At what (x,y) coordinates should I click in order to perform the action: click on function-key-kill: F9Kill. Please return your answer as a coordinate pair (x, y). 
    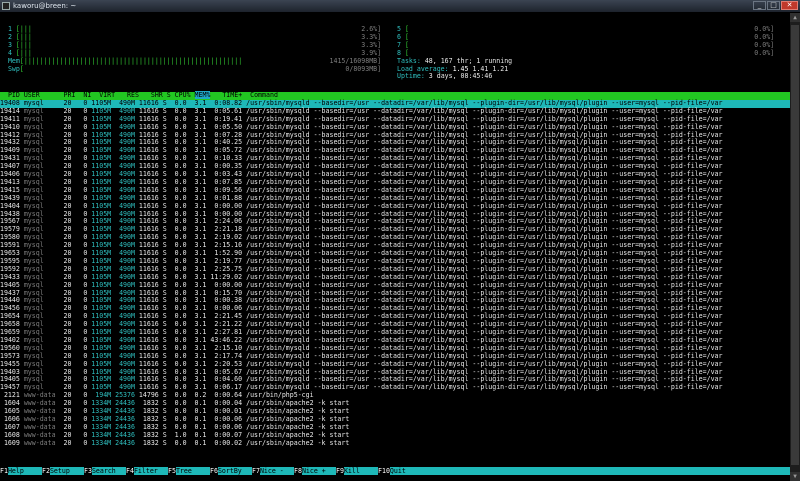
    Looking at the image, I should click on (348, 471).